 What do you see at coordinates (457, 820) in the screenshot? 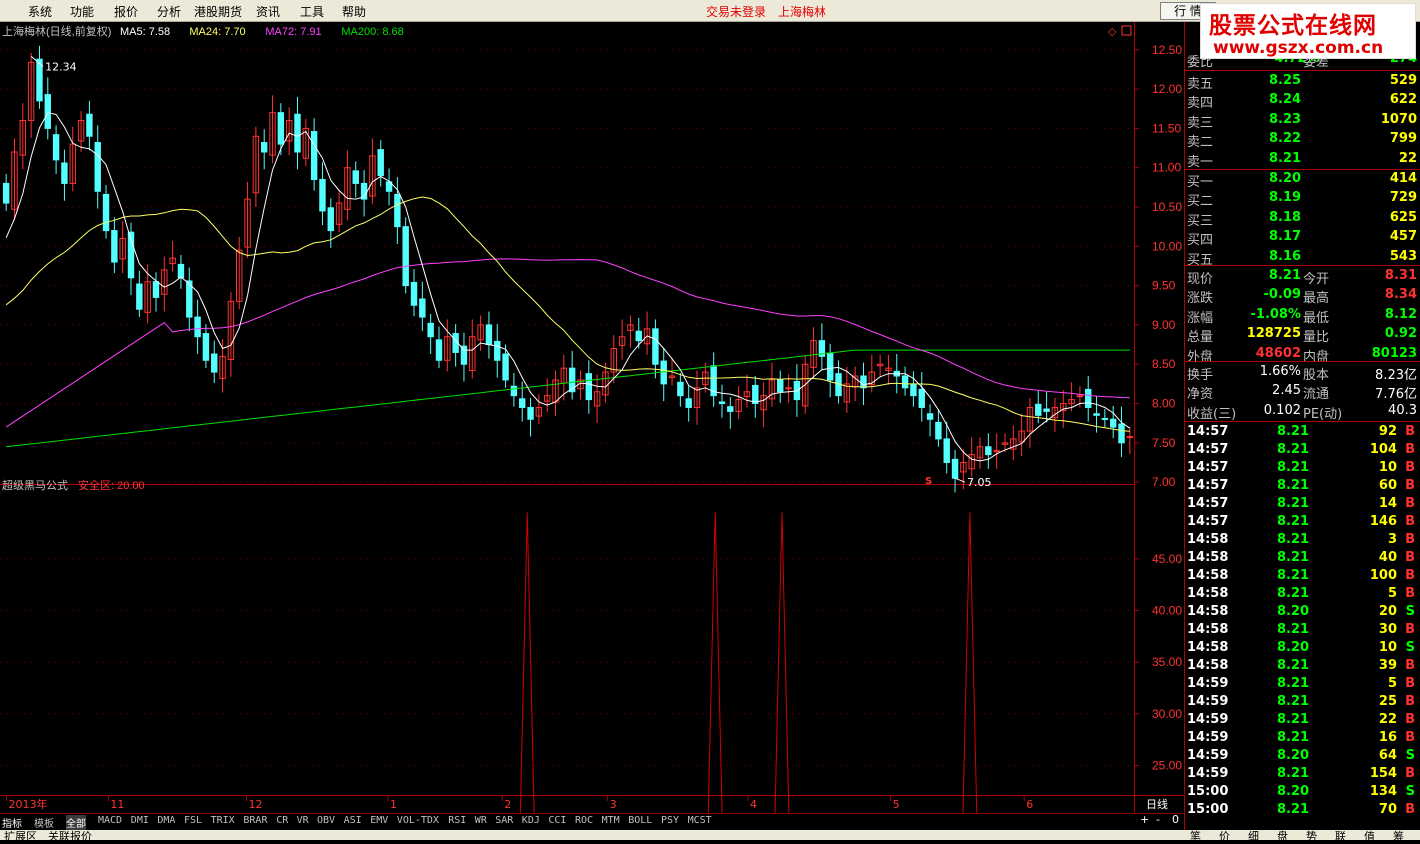
I see `indicator-tab-rsi: RSI` at bounding box center [457, 820].